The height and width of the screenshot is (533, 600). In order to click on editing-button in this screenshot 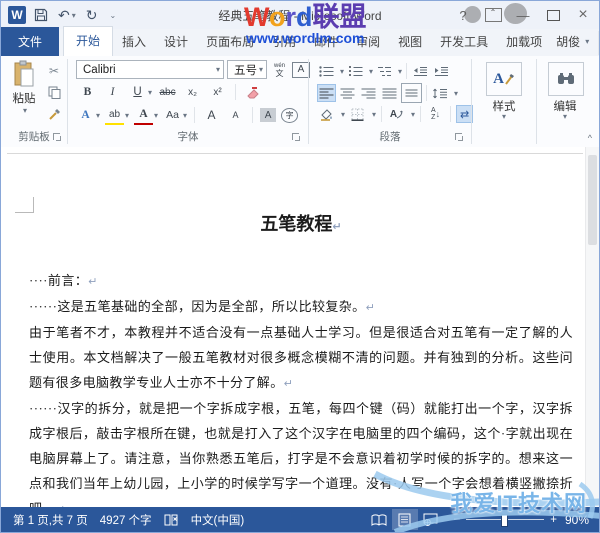, I will do `click(566, 79)`.